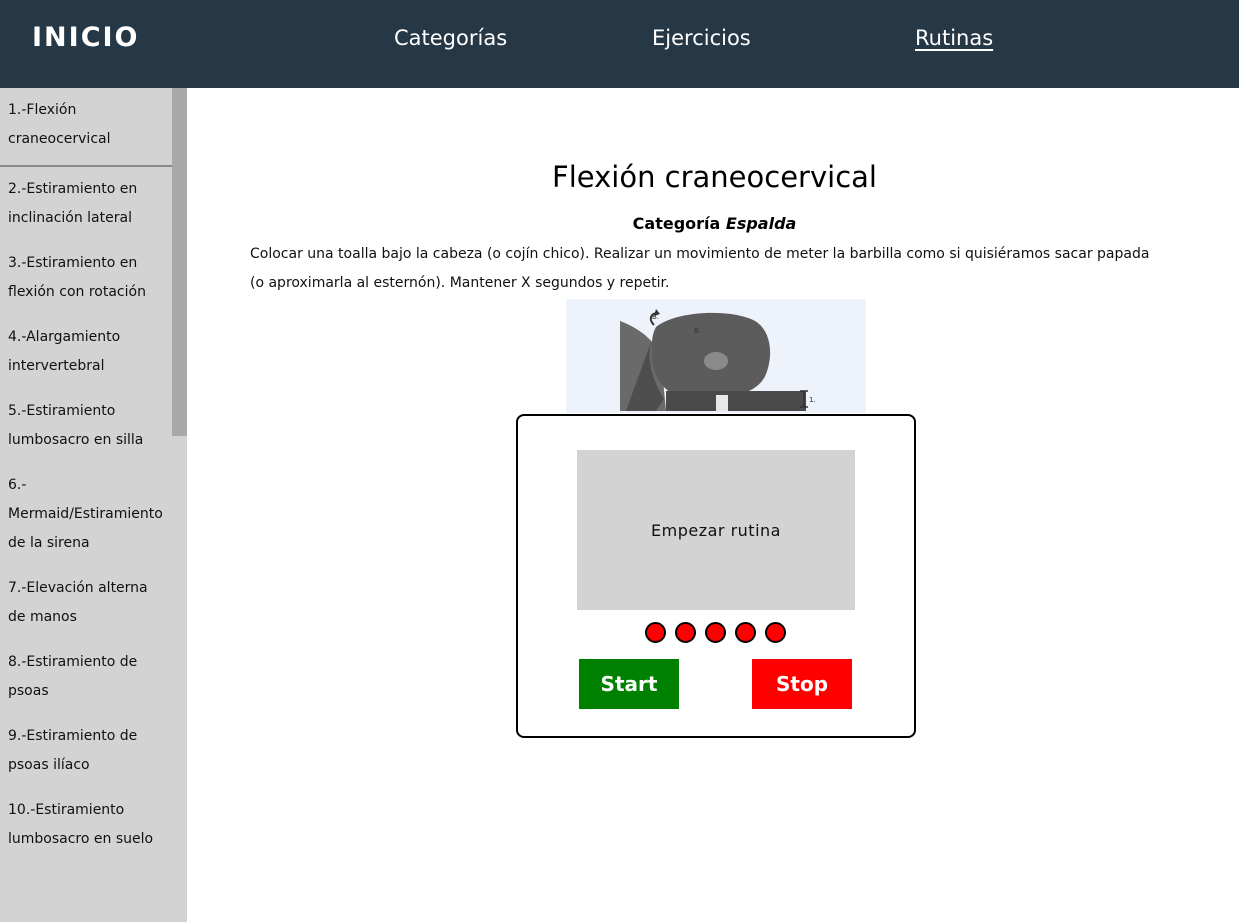 The width and height of the screenshot is (1239, 922). What do you see at coordinates (86, 825) in the screenshot?
I see `sidebar-item-10: 10.-Estiramiento lumbosacro en suelo` at bounding box center [86, 825].